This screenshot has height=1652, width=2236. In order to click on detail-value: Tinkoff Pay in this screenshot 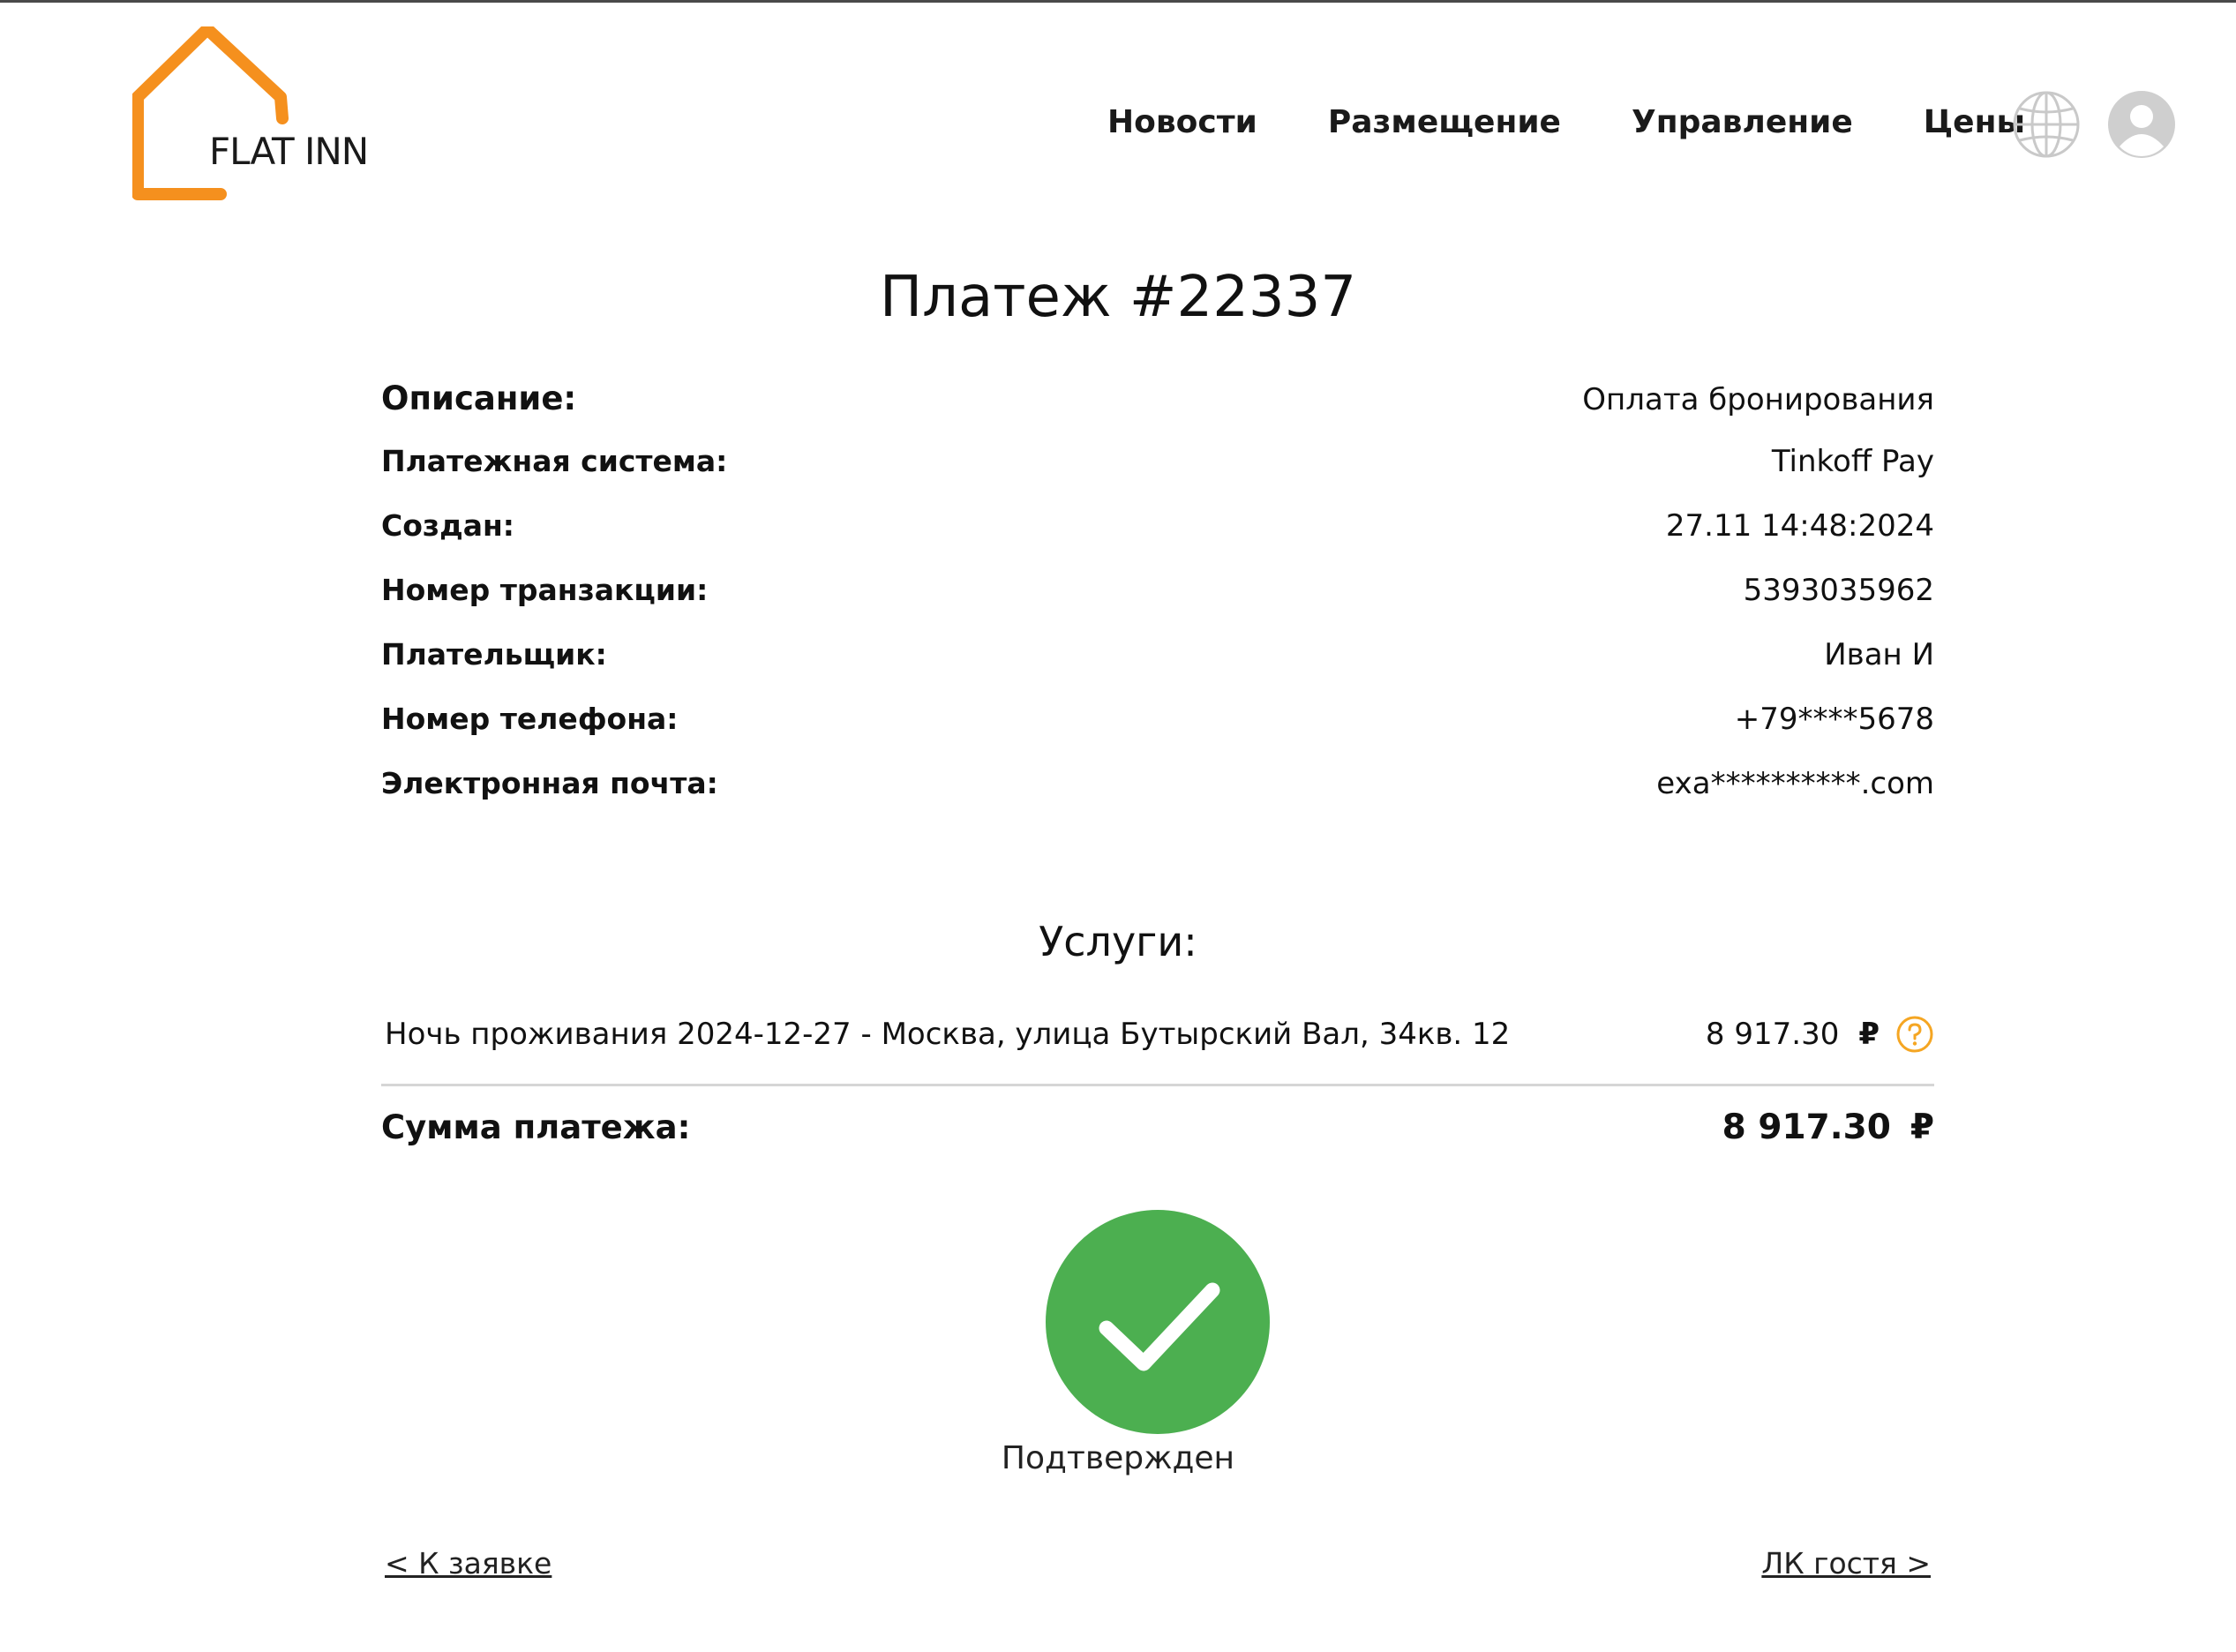, I will do `click(1852, 462)`.